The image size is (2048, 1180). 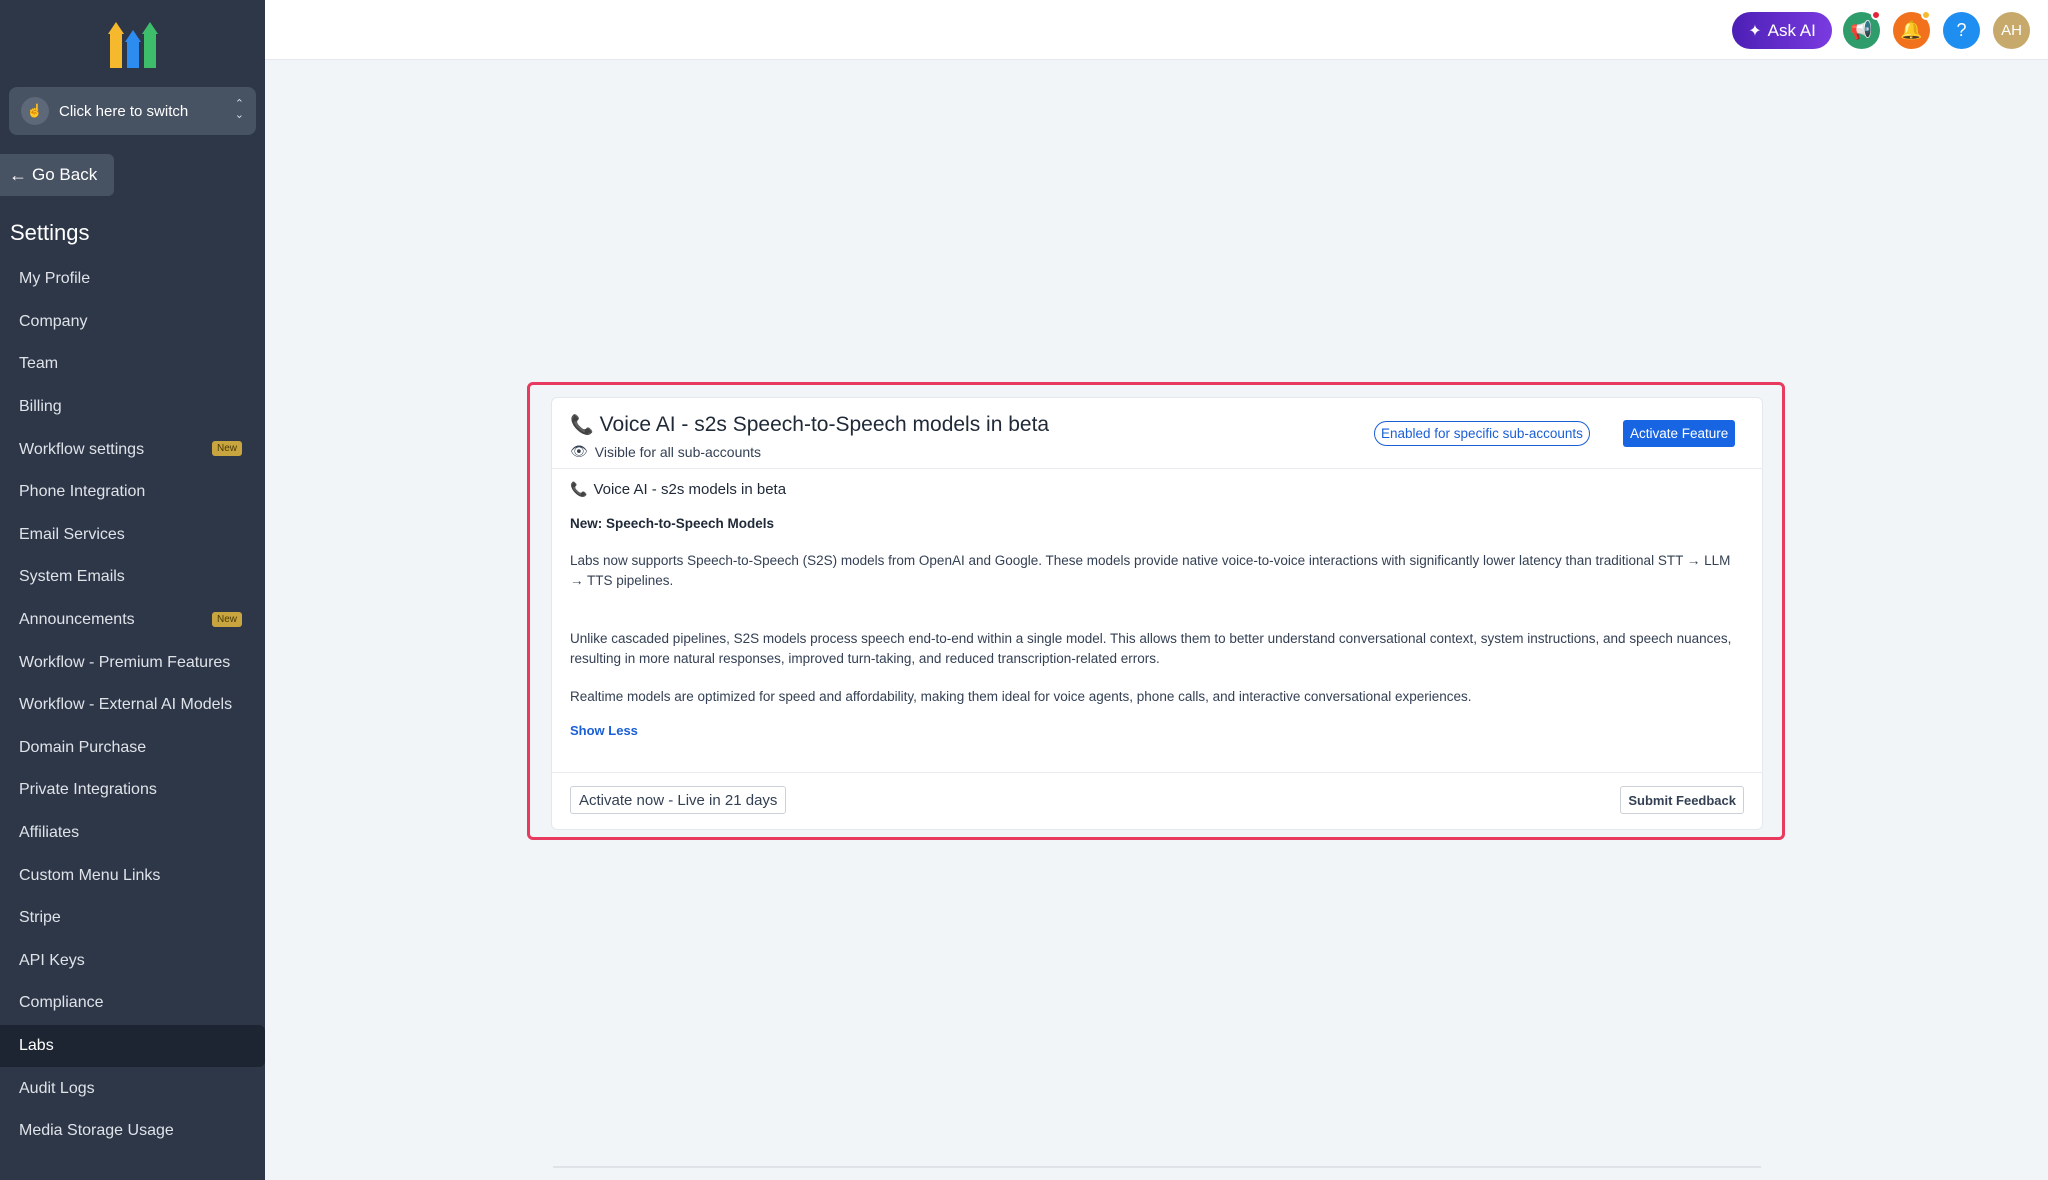 What do you see at coordinates (52, 960) in the screenshot?
I see `sidebar-item-label: API Keys` at bounding box center [52, 960].